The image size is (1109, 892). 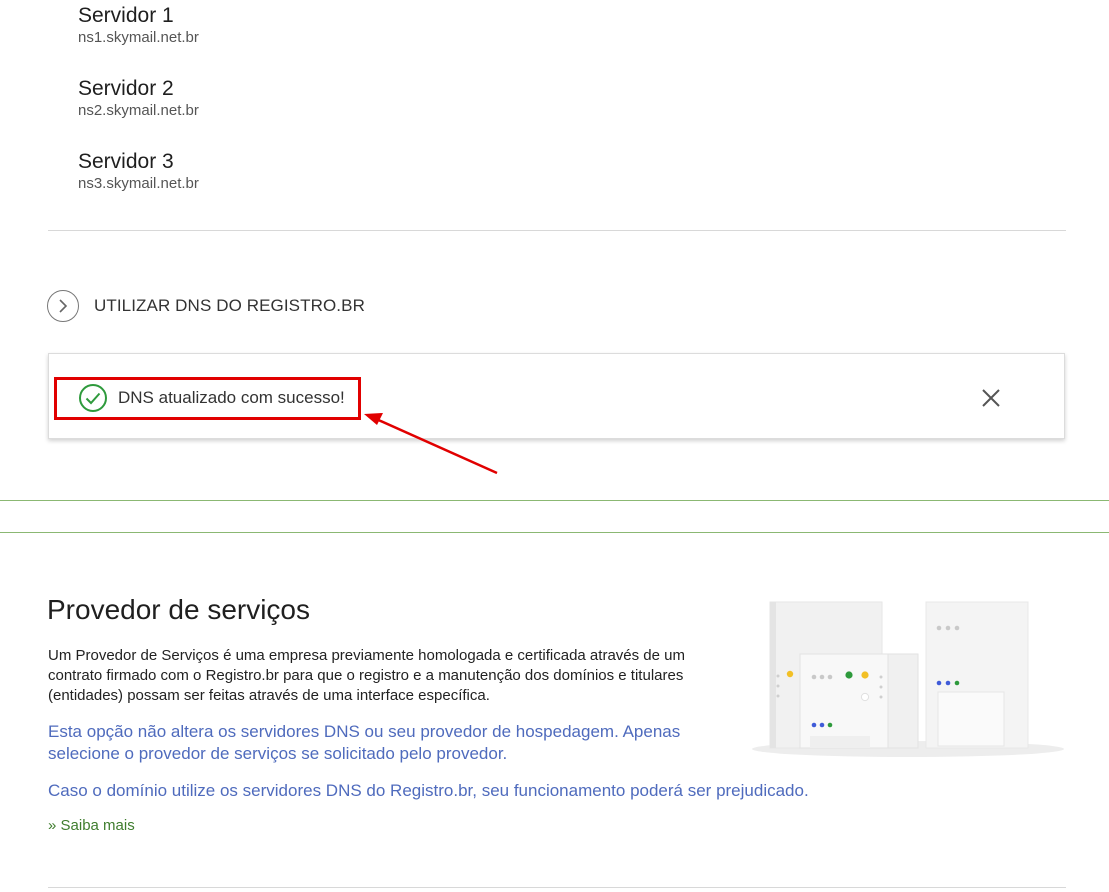 I want to click on server-item: Servidor 2 ns2.skymail.net.br, so click(x=138, y=98).